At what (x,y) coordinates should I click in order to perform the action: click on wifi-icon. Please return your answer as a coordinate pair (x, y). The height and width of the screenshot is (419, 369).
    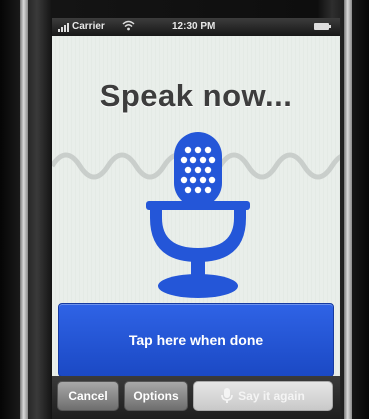
    Looking at the image, I should click on (128, 27).